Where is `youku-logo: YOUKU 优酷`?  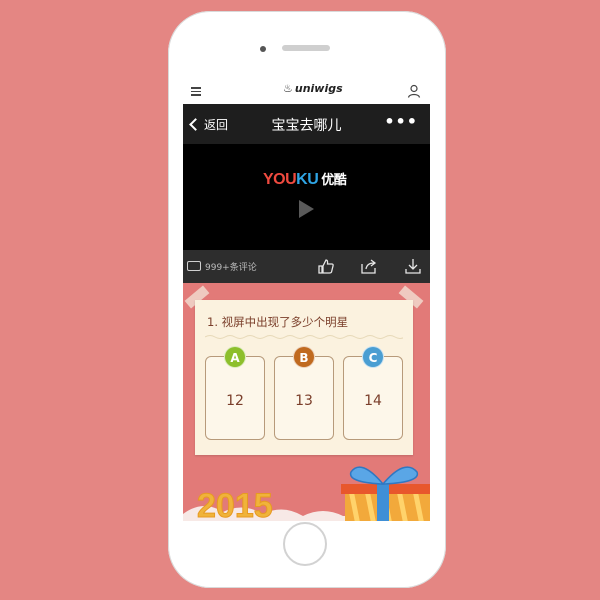 youku-logo: YOUKU 优酷 is located at coordinates (305, 179).